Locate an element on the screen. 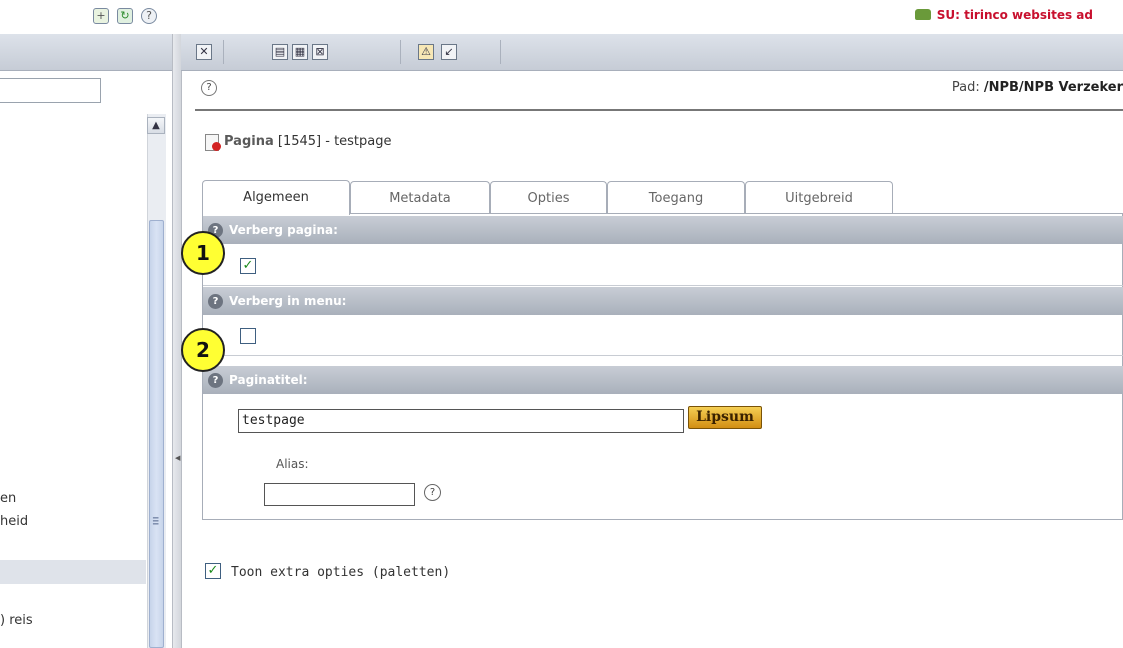 This screenshot has height=648, width=1123. path-breadcrumb: Pad: /NPB/NPB Verzeker is located at coordinates (1037, 87).